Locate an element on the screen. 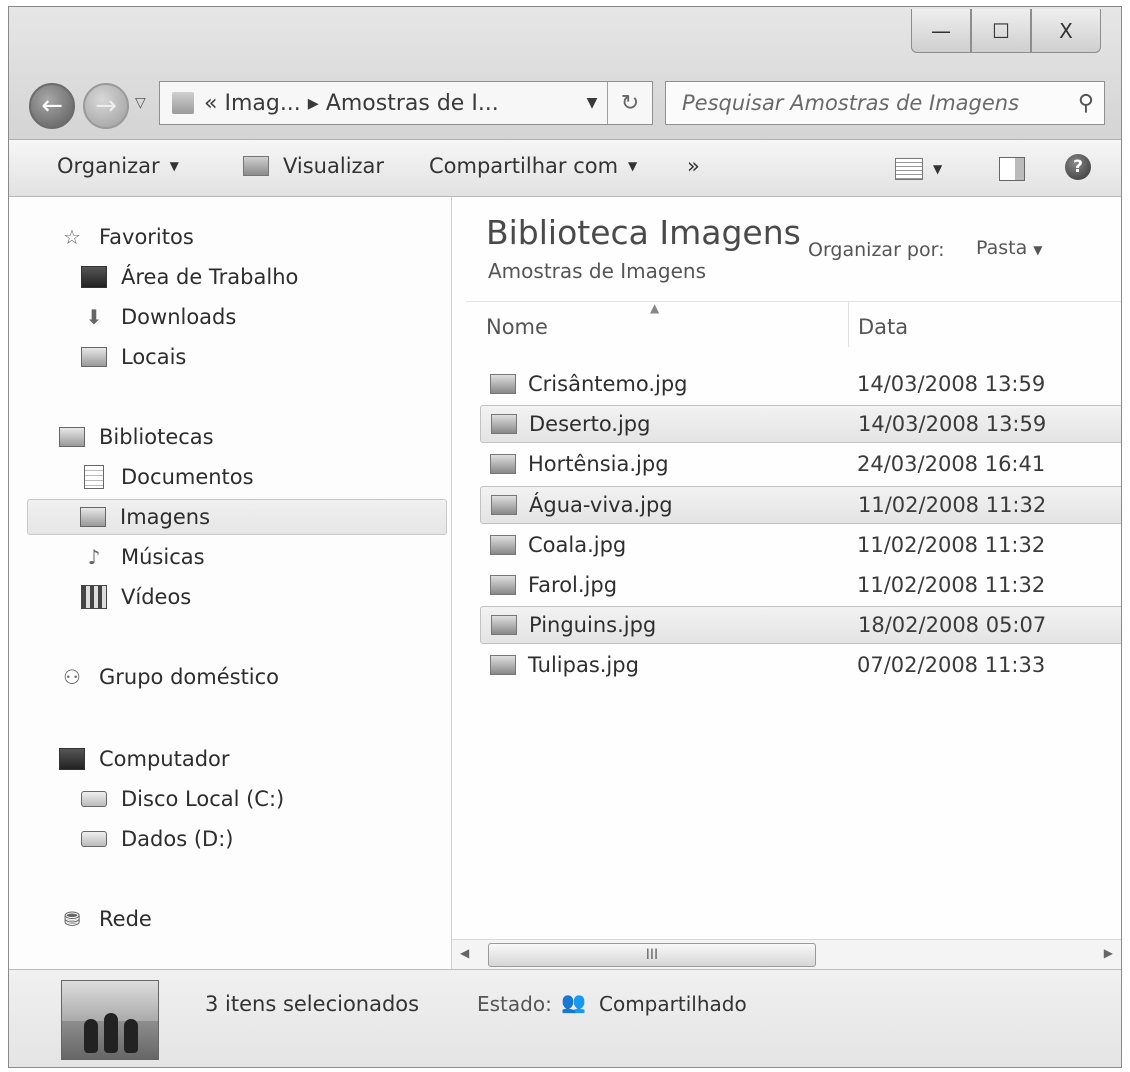 This screenshot has width=1130, height=1072. address-dropdown-icon: ▼ is located at coordinates (592, 103).